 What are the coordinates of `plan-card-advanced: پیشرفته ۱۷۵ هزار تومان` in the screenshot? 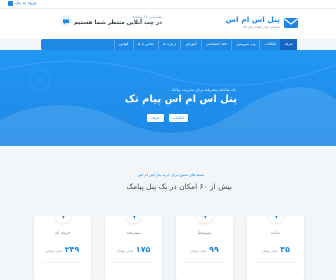 It's located at (133, 248).